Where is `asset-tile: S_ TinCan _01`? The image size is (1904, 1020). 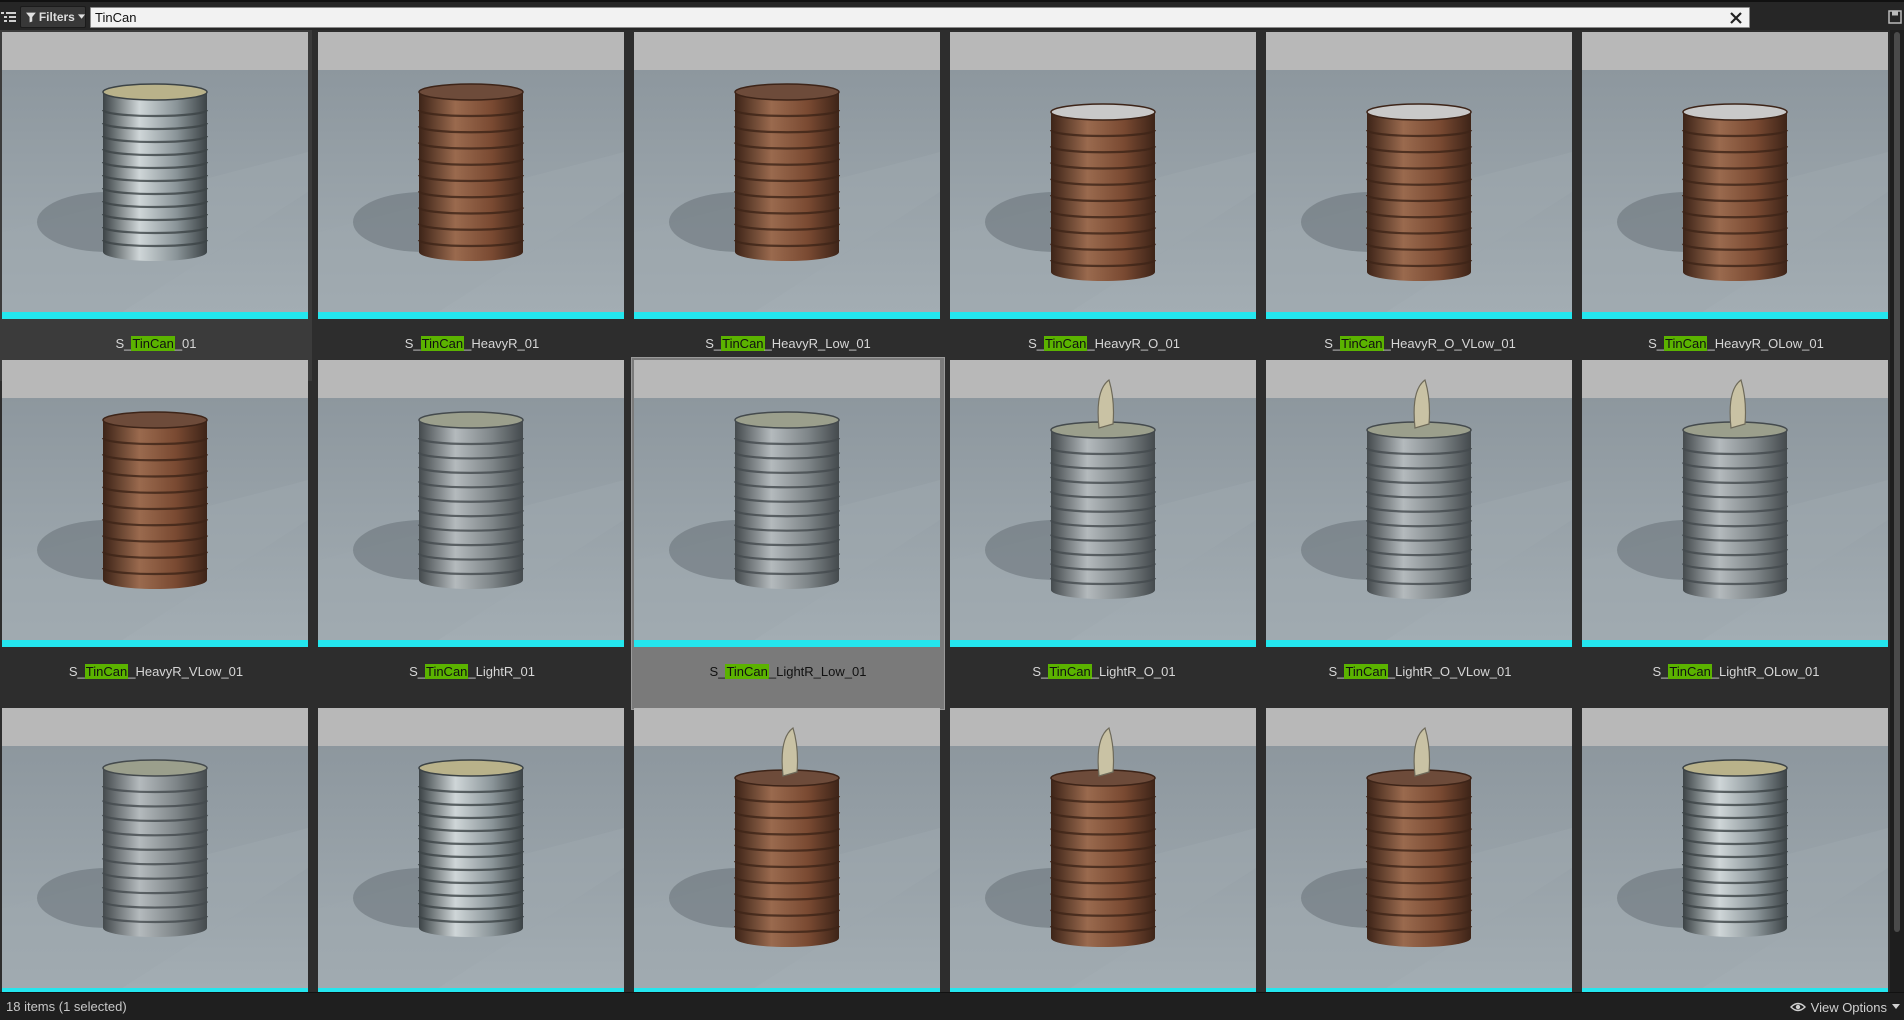 asset-tile: S_ TinCan _01 is located at coordinates (156, 205).